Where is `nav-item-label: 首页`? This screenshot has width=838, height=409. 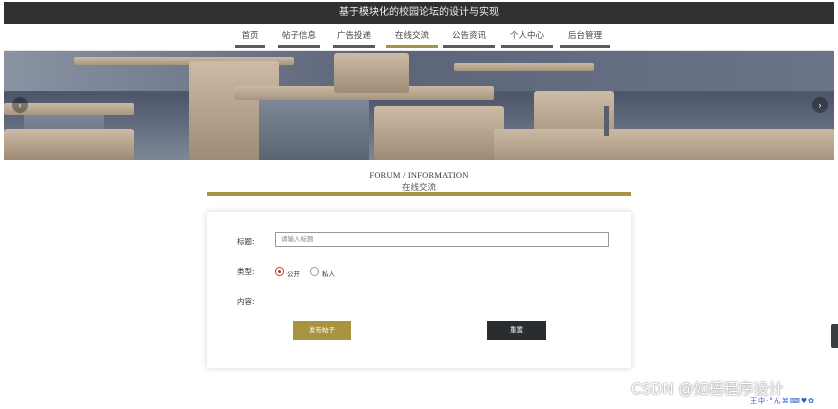 nav-item-label: 首页 is located at coordinates (250, 36).